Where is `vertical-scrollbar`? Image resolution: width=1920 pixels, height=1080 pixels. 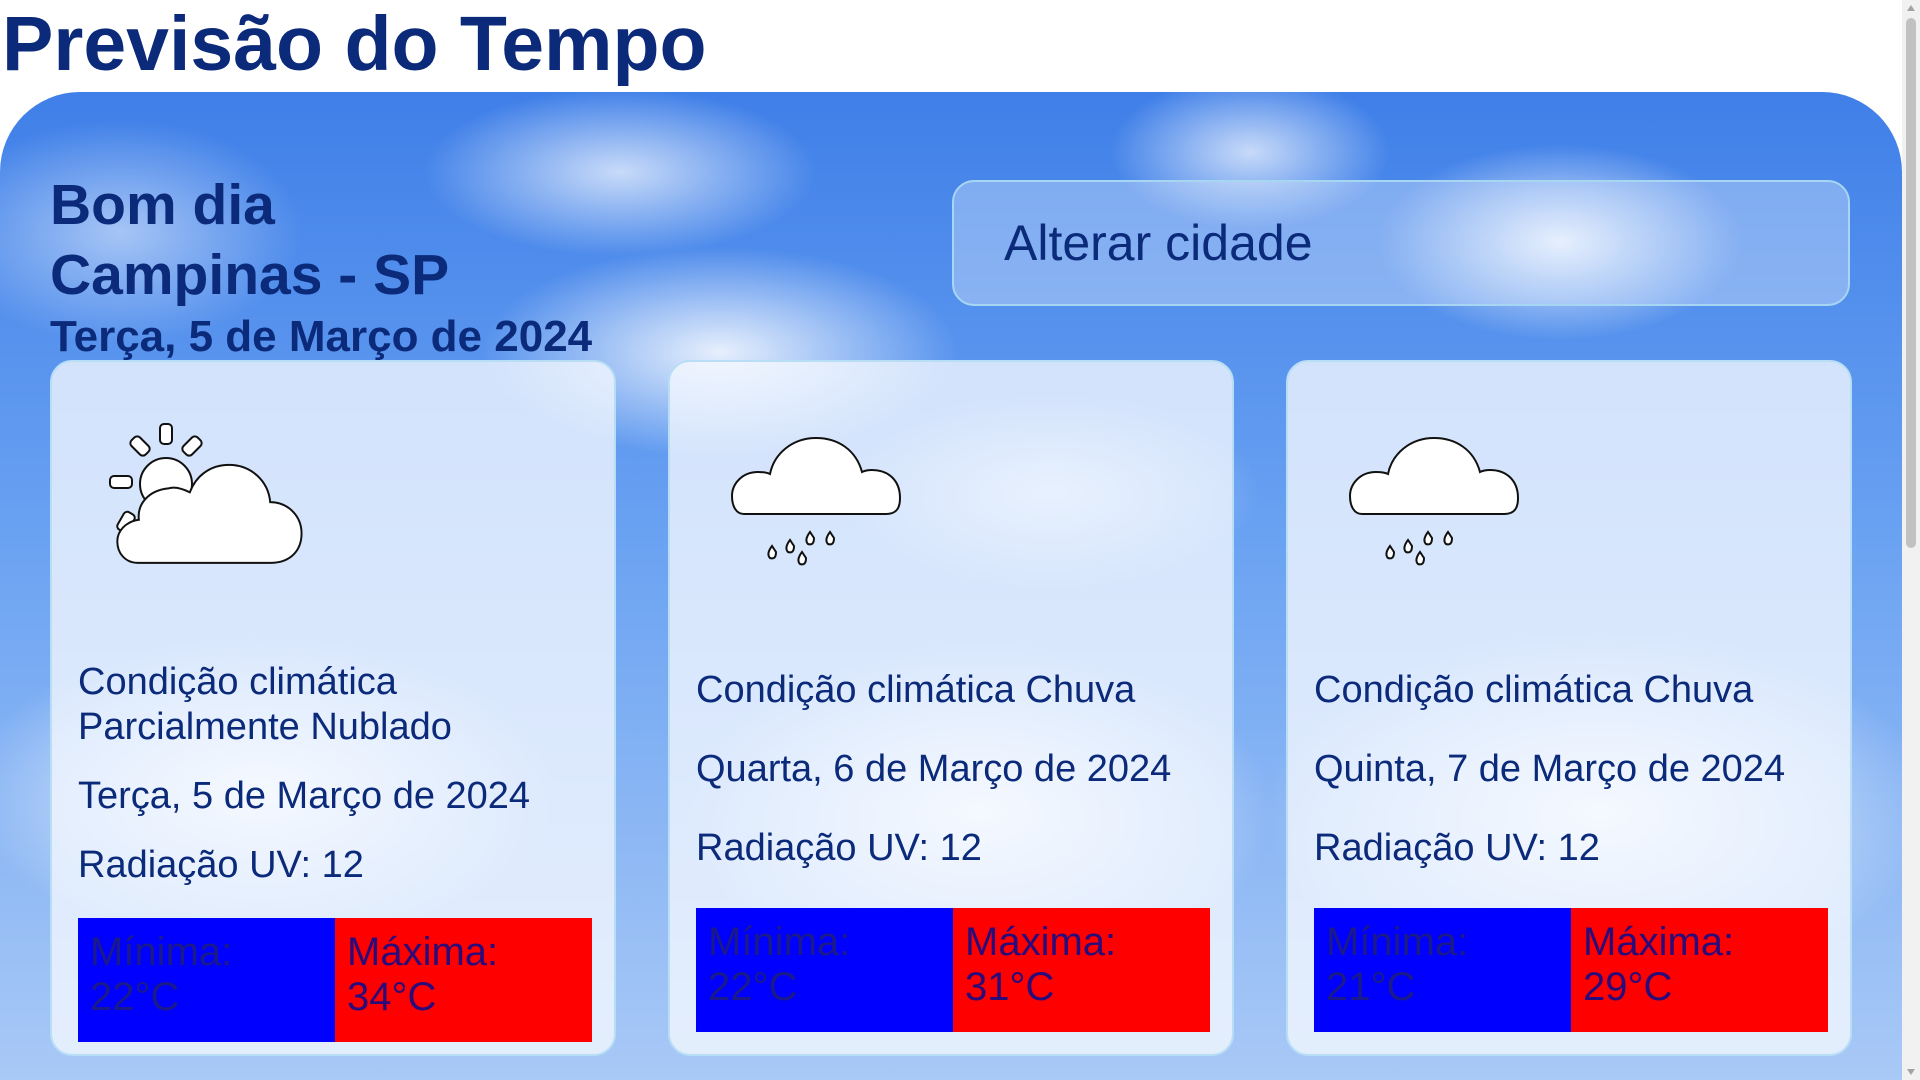
vertical-scrollbar is located at coordinates (1911, 540).